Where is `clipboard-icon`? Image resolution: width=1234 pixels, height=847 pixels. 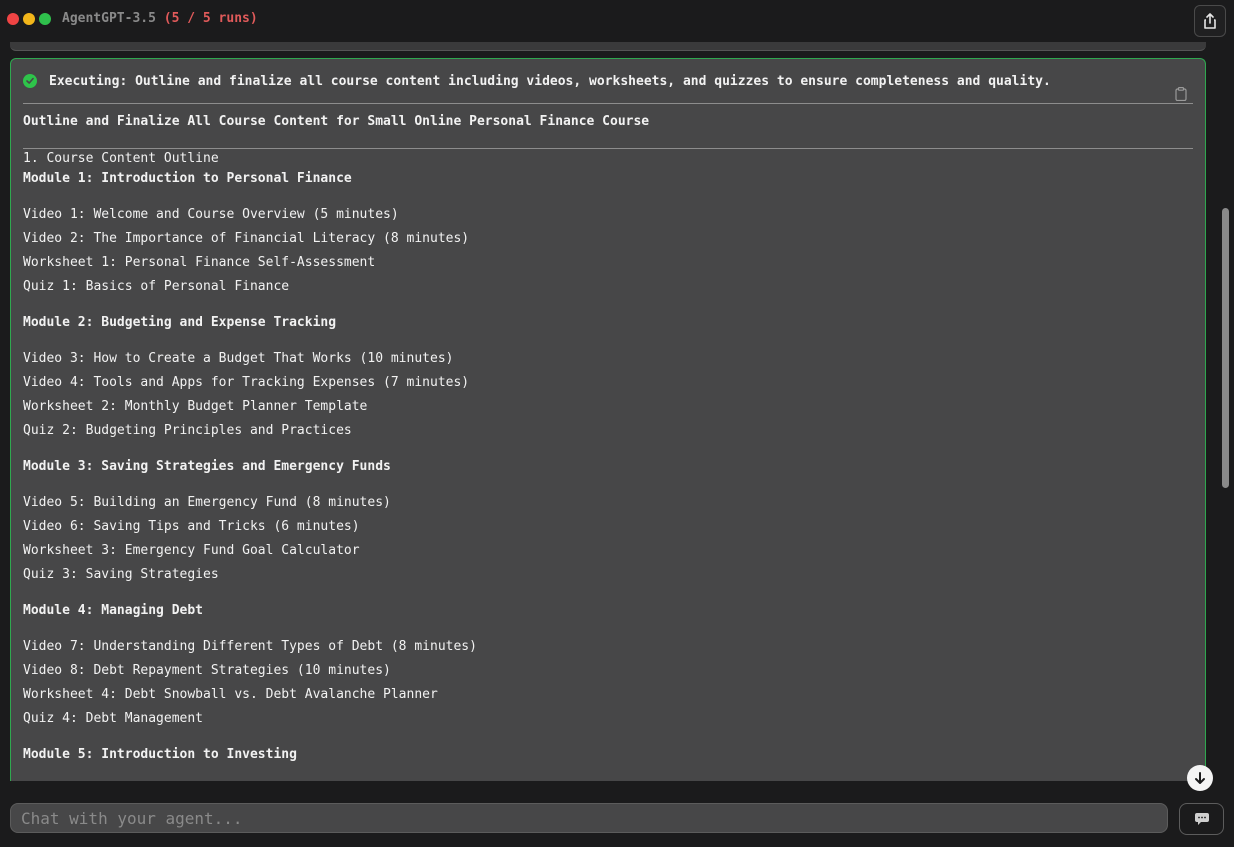 clipboard-icon is located at coordinates (1181, 94).